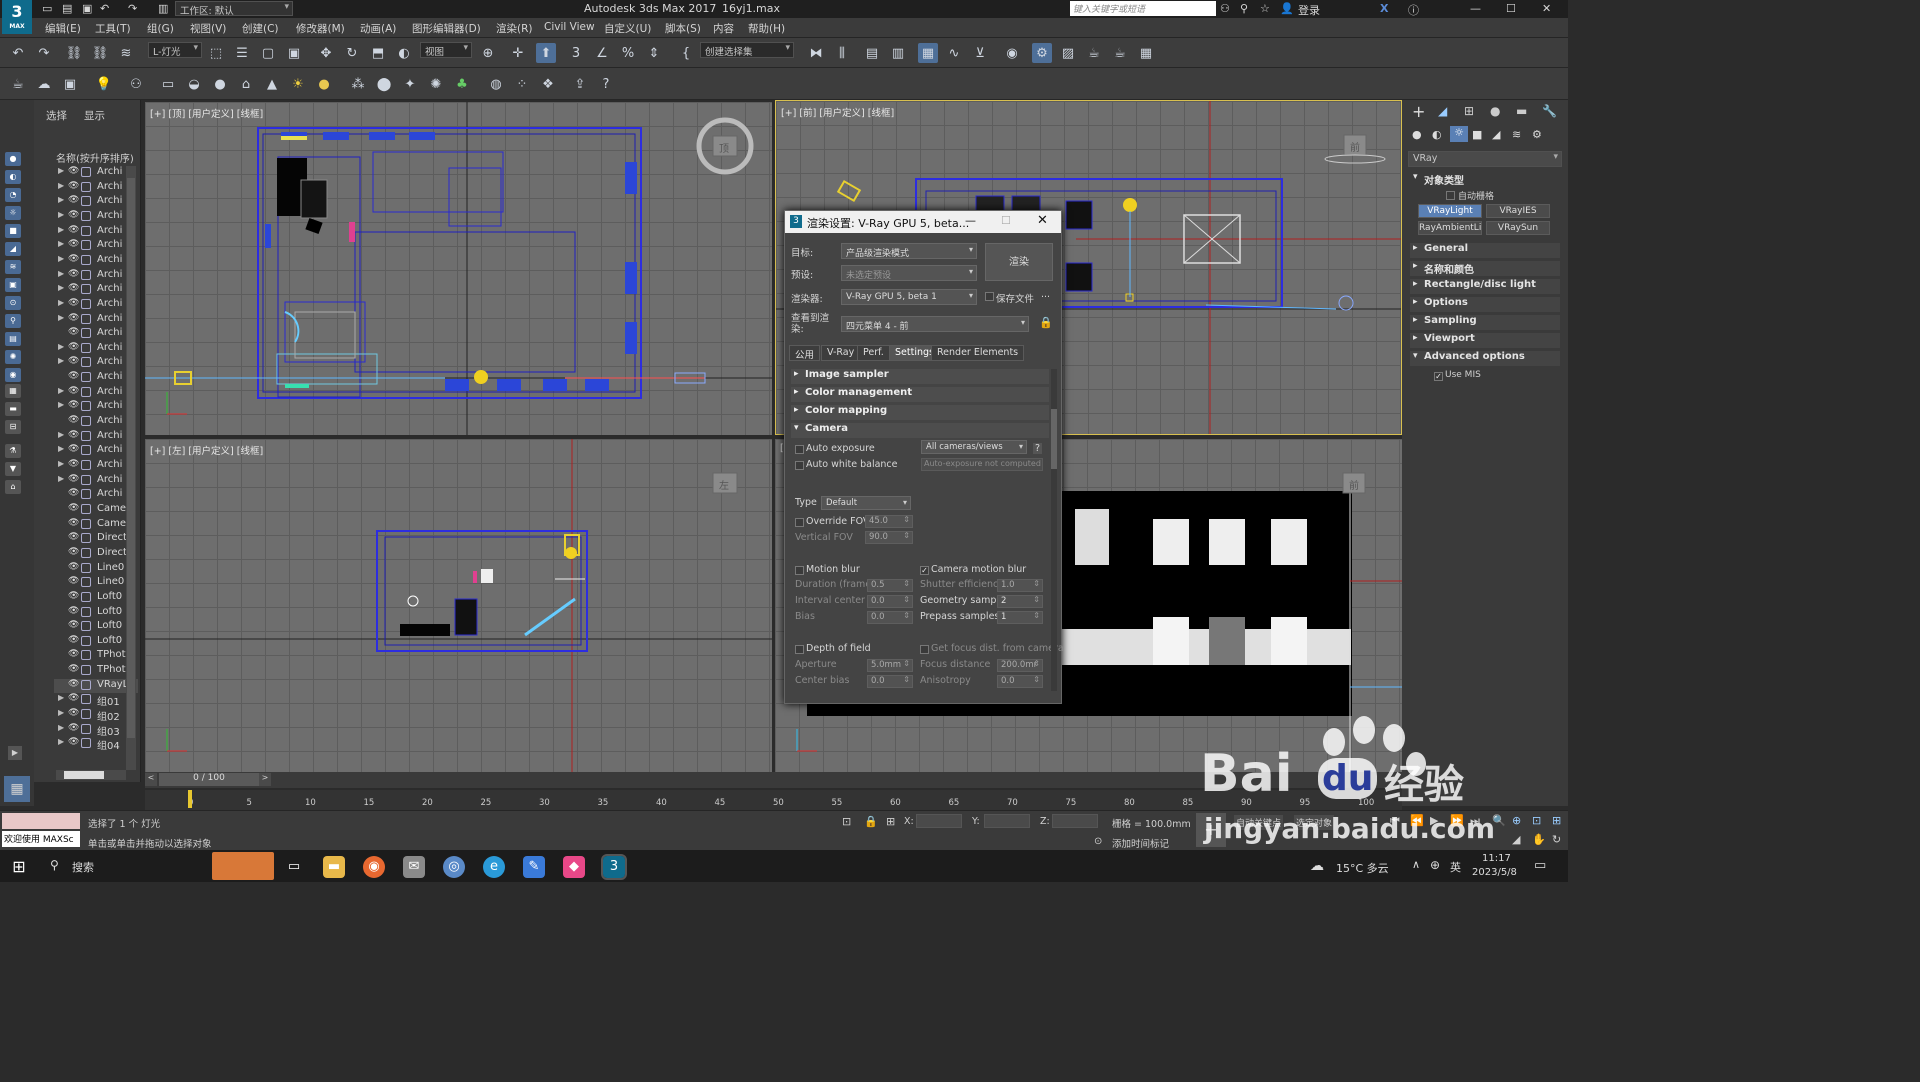 Image resolution: width=1920 pixels, height=1082 pixels. I want to click on rollout-camera: Camera, so click(920, 430).